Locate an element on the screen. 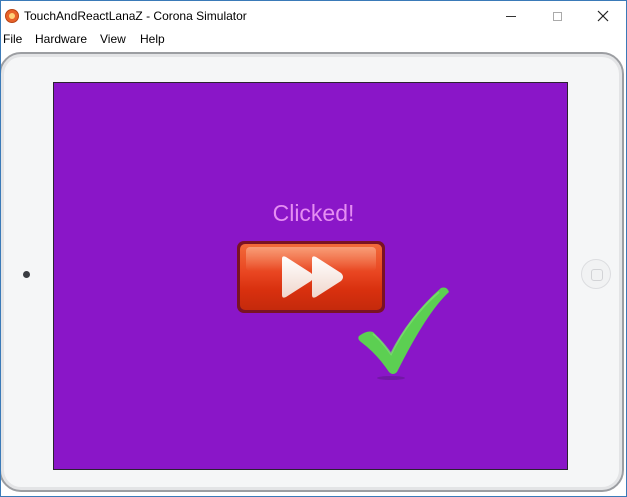  fast-forward-icon is located at coordinates (312, 277).